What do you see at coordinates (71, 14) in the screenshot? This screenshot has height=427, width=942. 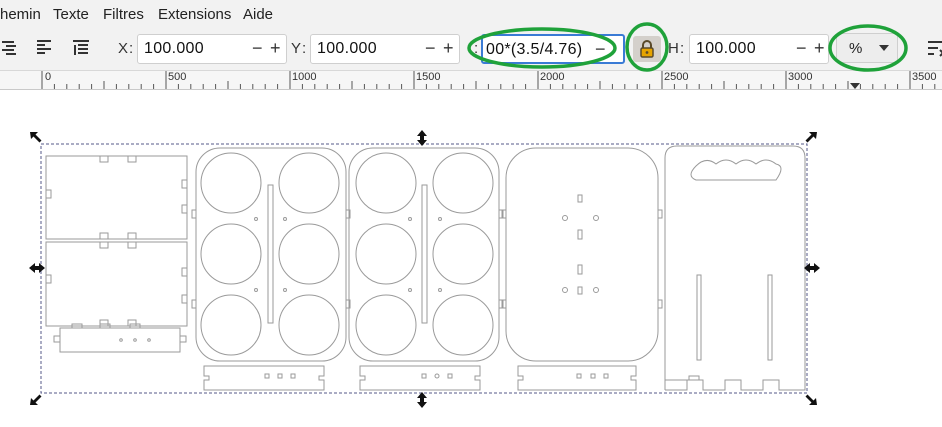 I see `menu-texte: Texte` at bounding box center [71, 14].